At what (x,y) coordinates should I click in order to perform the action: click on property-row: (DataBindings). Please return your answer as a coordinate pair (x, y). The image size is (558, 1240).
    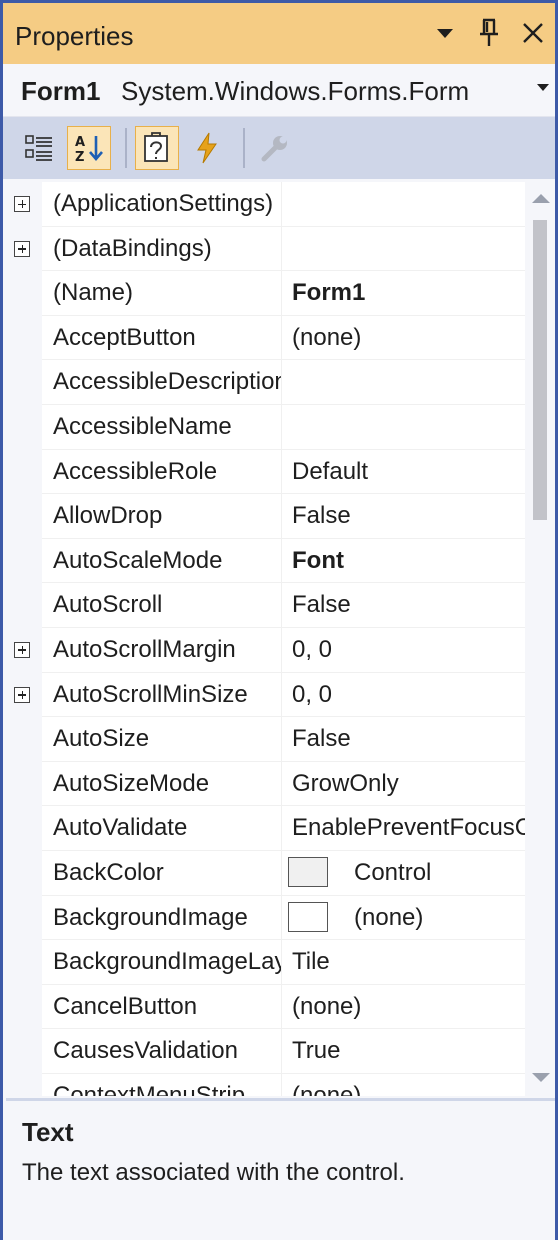
    Looking at the image, I should click on (265, 249).